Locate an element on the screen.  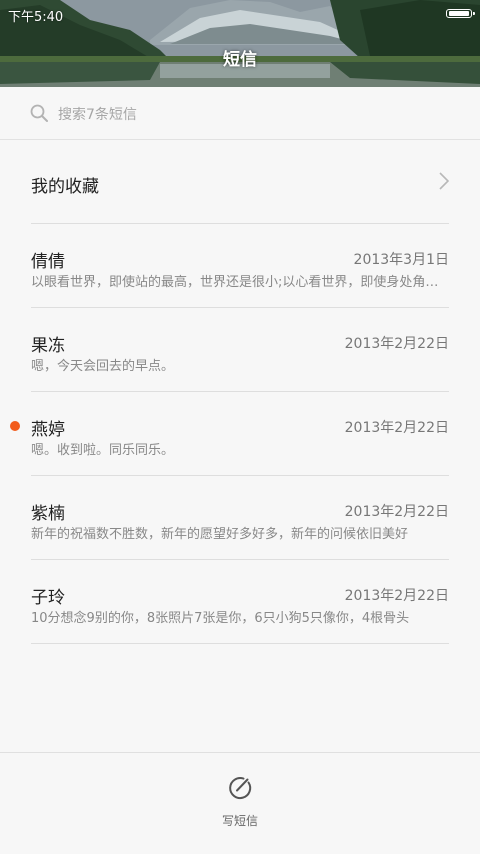
message-preview: 以眼看世界，即使站的最高，世界还是很小;以心看世界，即使身处角落，世界也很大 is located at coordinates (240, 282).